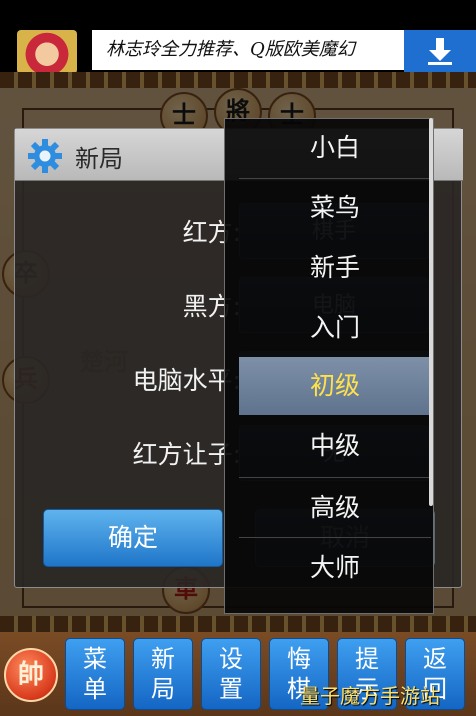 The height and width of the screenshot is (716, 476). What do you see at coordinates (133, 538) in the screenshot?
I see `ok-button: 确定` at bounding box center [133, 538].